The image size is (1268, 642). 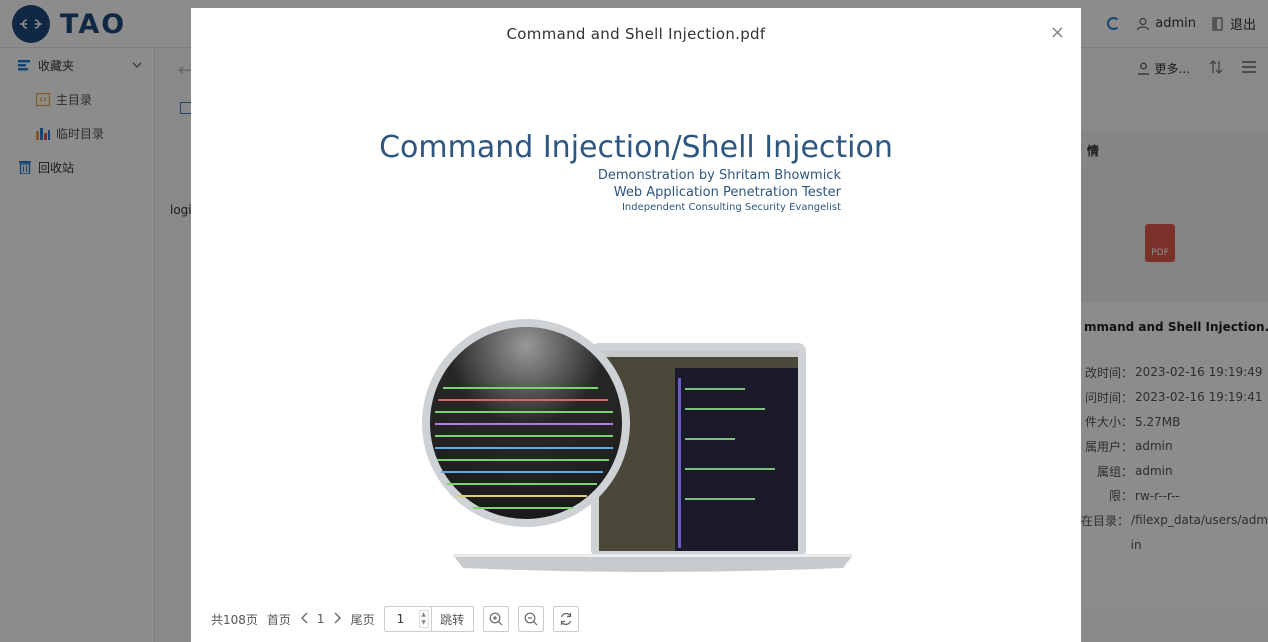 What do you see at coordinates (338, 619) in the screenshot?
I see `next-page-icon` at bounding box center [338, 619].